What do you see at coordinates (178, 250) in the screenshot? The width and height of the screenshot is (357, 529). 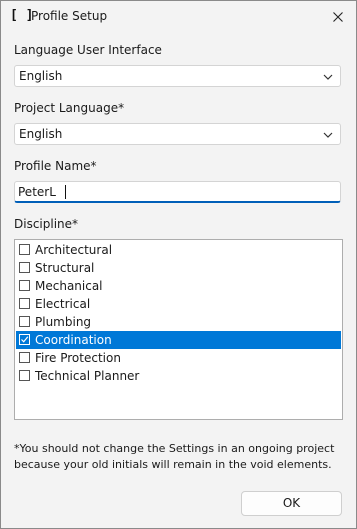 I see `discipline-item: Architectural` at bounding box center [178, 250].